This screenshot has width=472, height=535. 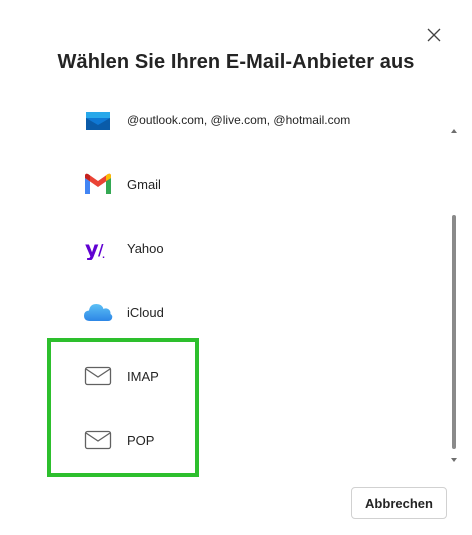 I want to click on gmail-icon, so click(x=98, y=184).